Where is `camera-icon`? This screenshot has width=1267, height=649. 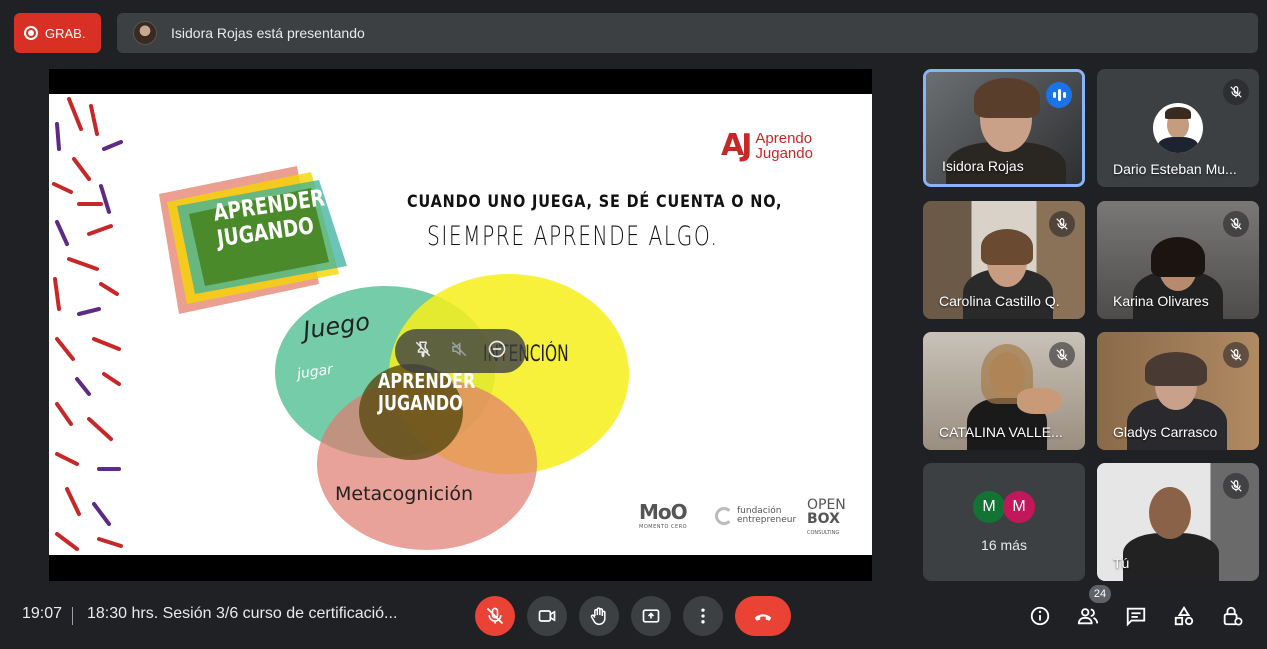 camera-icon is located at coordinates (547, 616).